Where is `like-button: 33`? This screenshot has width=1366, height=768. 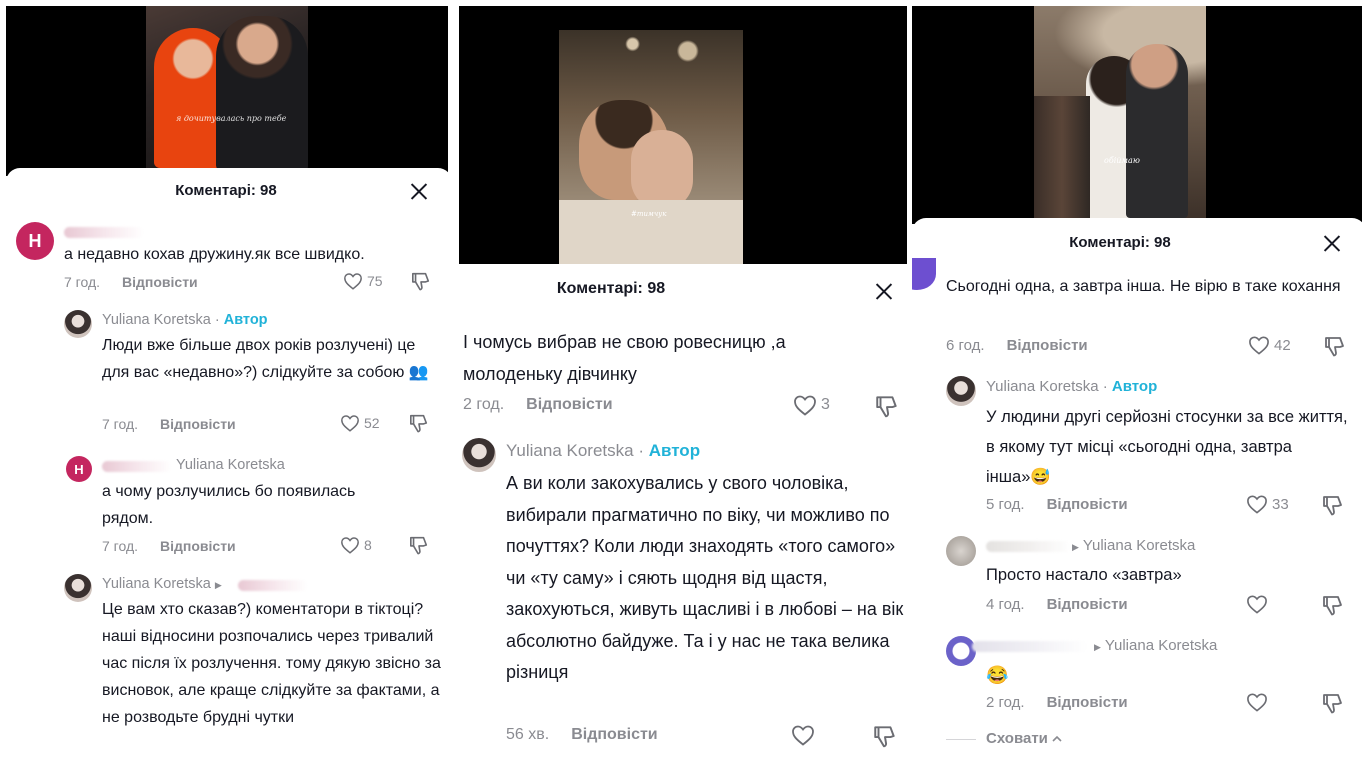 like-button: 33 is located at coordinates (1267, 504).